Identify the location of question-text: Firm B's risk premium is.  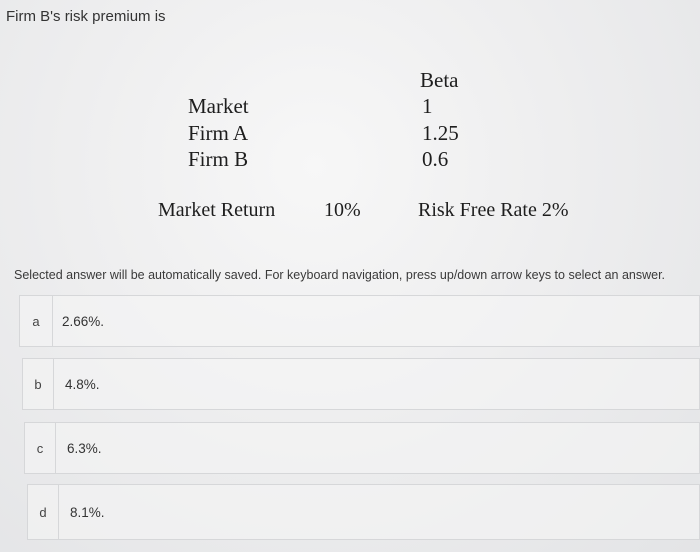
(86, 16).